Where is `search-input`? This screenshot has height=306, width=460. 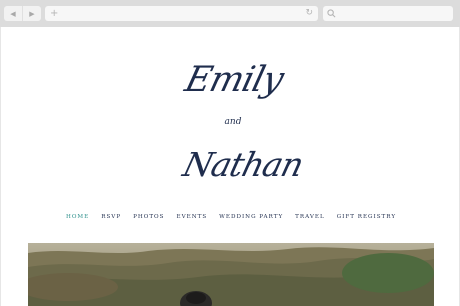
search-input is located at coordinates (388, 13).